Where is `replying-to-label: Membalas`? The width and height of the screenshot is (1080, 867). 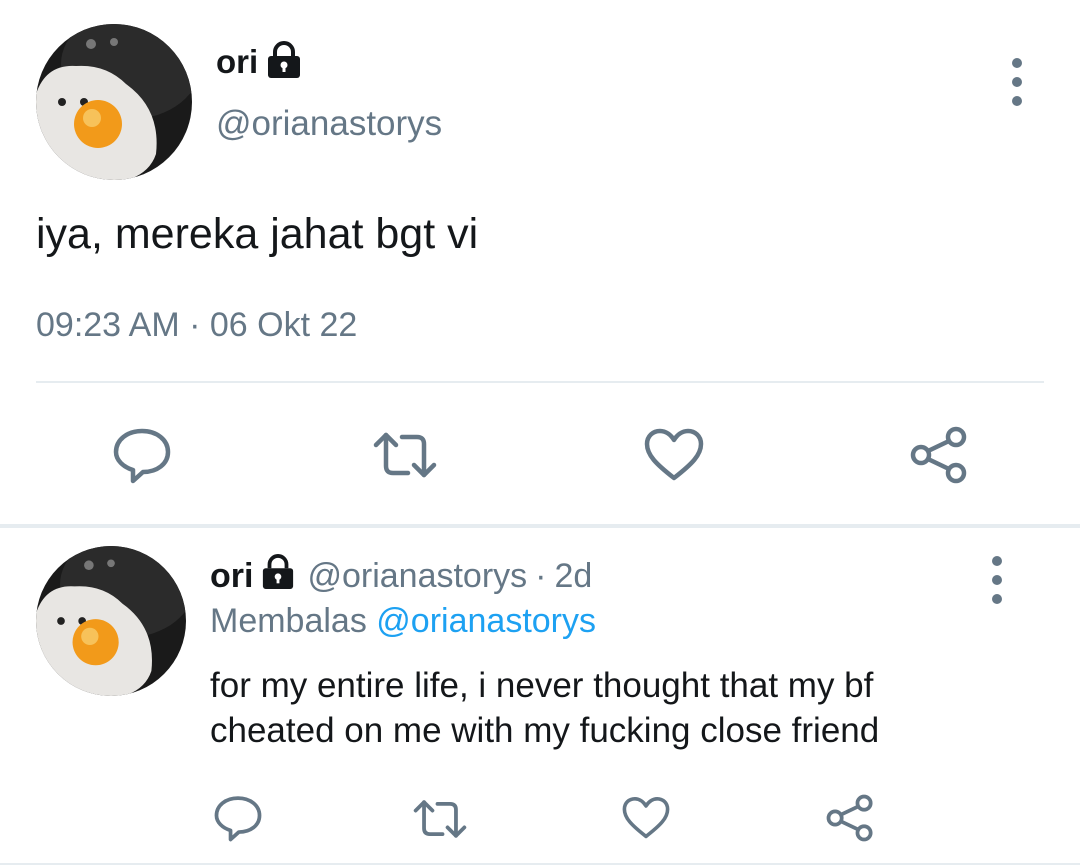
replying-to-label: Membalas is located at coordinates (288, 621).